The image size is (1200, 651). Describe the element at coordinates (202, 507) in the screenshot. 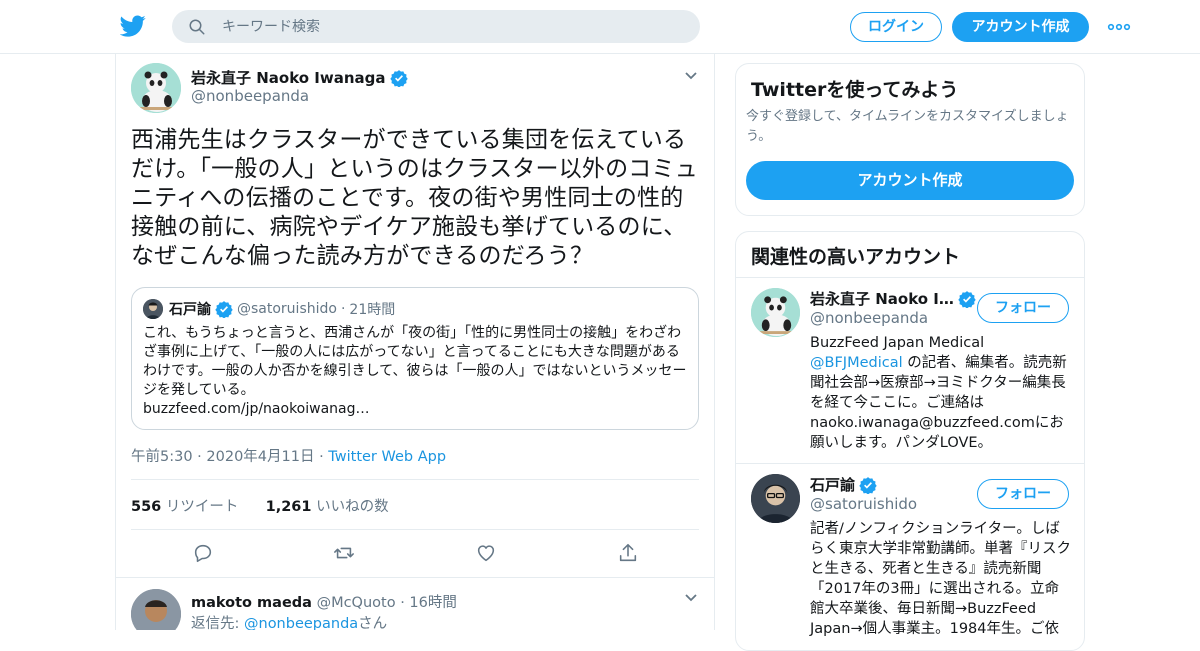

I see `retweets-label: リツイート` at that location.